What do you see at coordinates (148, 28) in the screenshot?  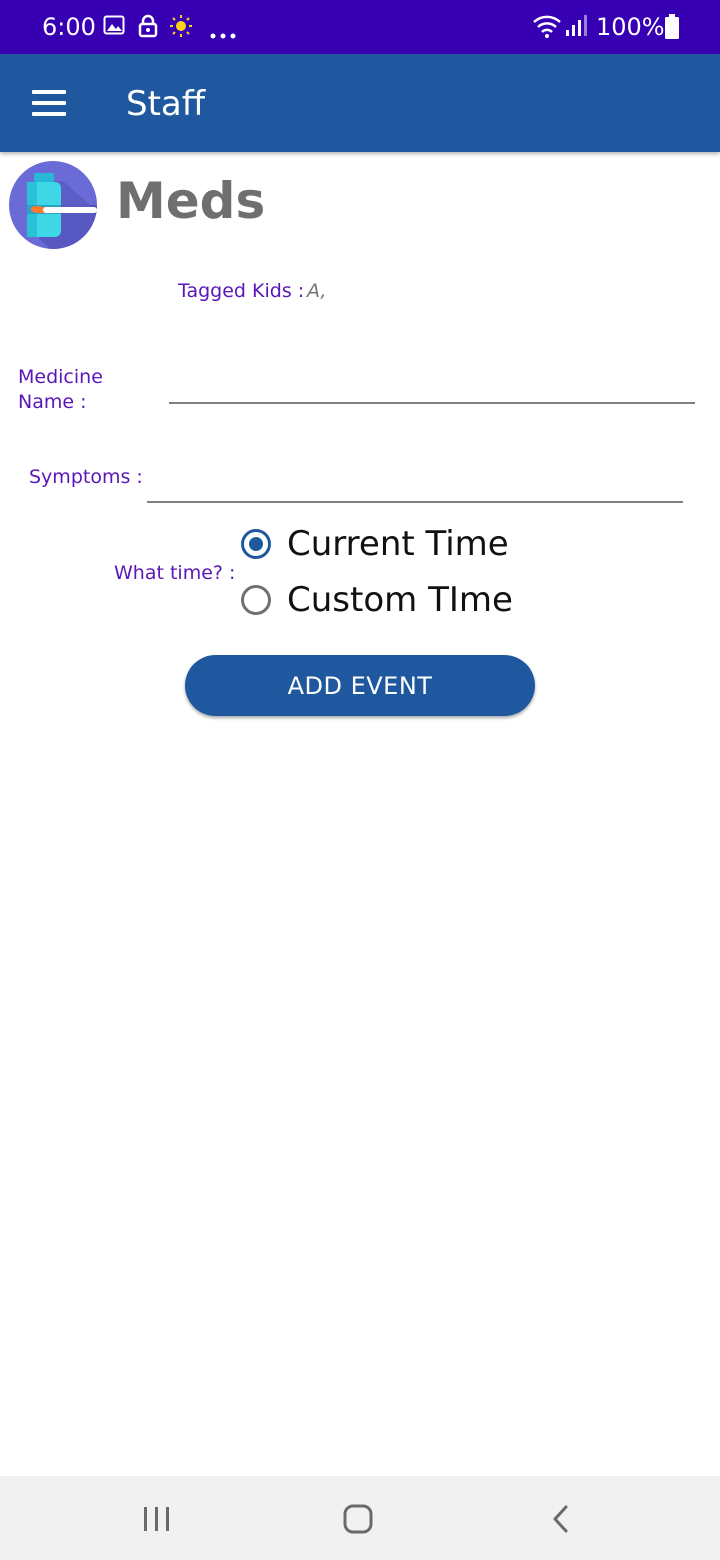 I see `lock-icon` at bounding box center [148, 28].